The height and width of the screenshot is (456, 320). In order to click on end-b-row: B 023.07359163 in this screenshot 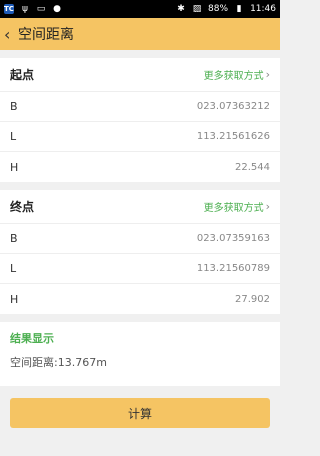, I will do `click(140, 239)`.